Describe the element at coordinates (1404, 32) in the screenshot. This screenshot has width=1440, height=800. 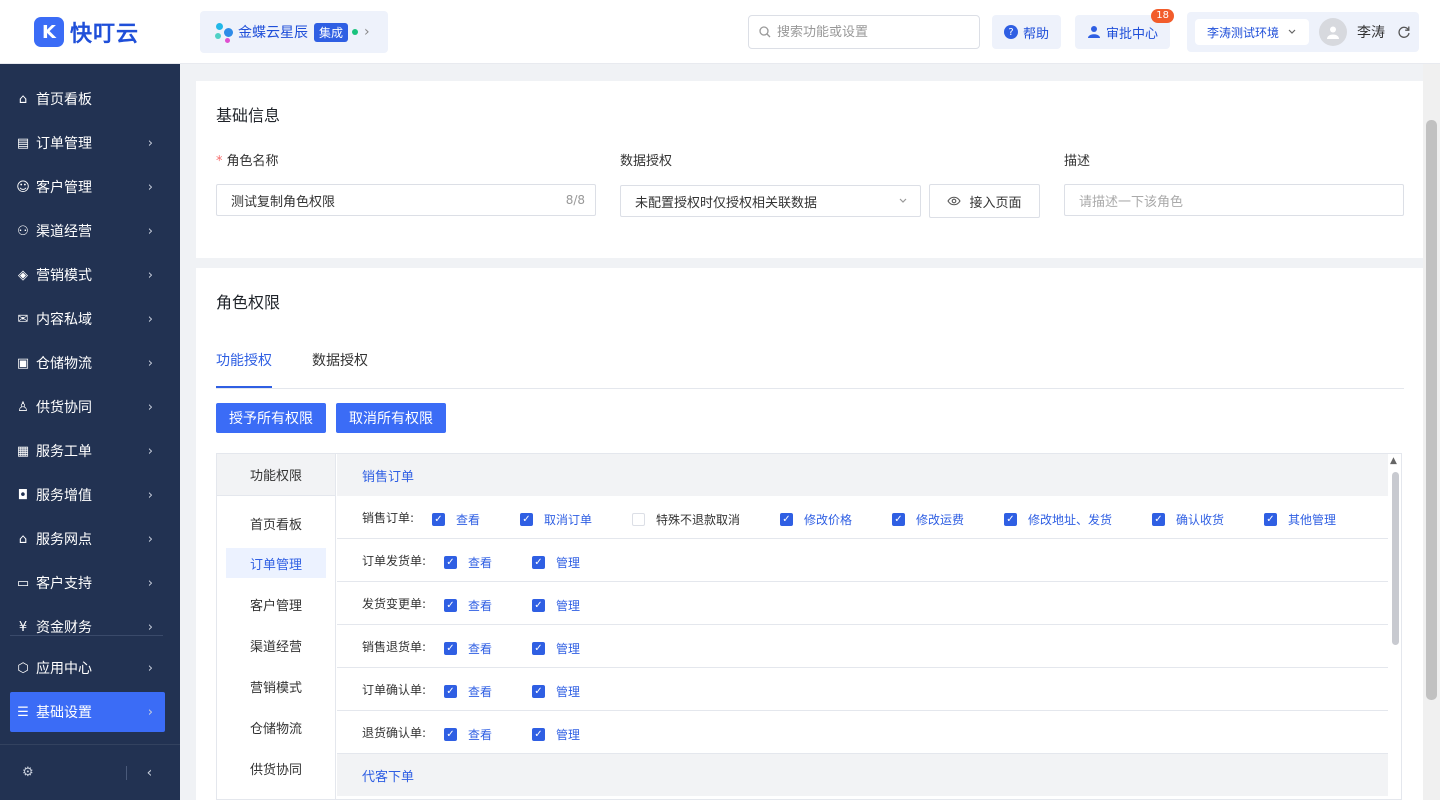
I see `refresh-icon` at that location.